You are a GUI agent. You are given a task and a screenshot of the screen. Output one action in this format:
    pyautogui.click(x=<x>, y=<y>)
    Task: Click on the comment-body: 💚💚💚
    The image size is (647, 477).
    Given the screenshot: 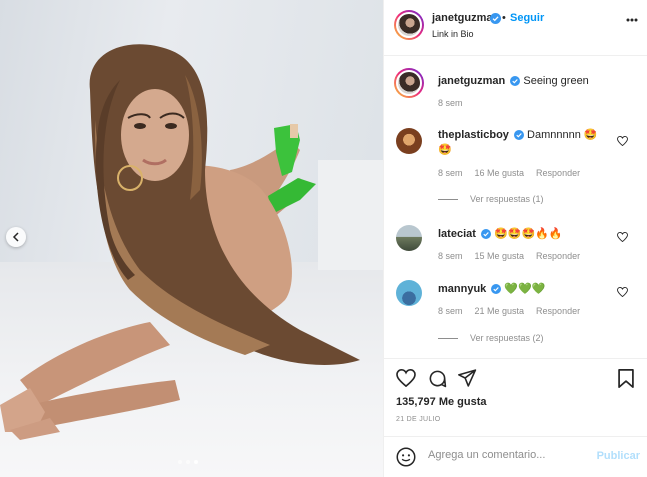 What is the action you would take?
    pyautogui.click(x=525, y=289)
    